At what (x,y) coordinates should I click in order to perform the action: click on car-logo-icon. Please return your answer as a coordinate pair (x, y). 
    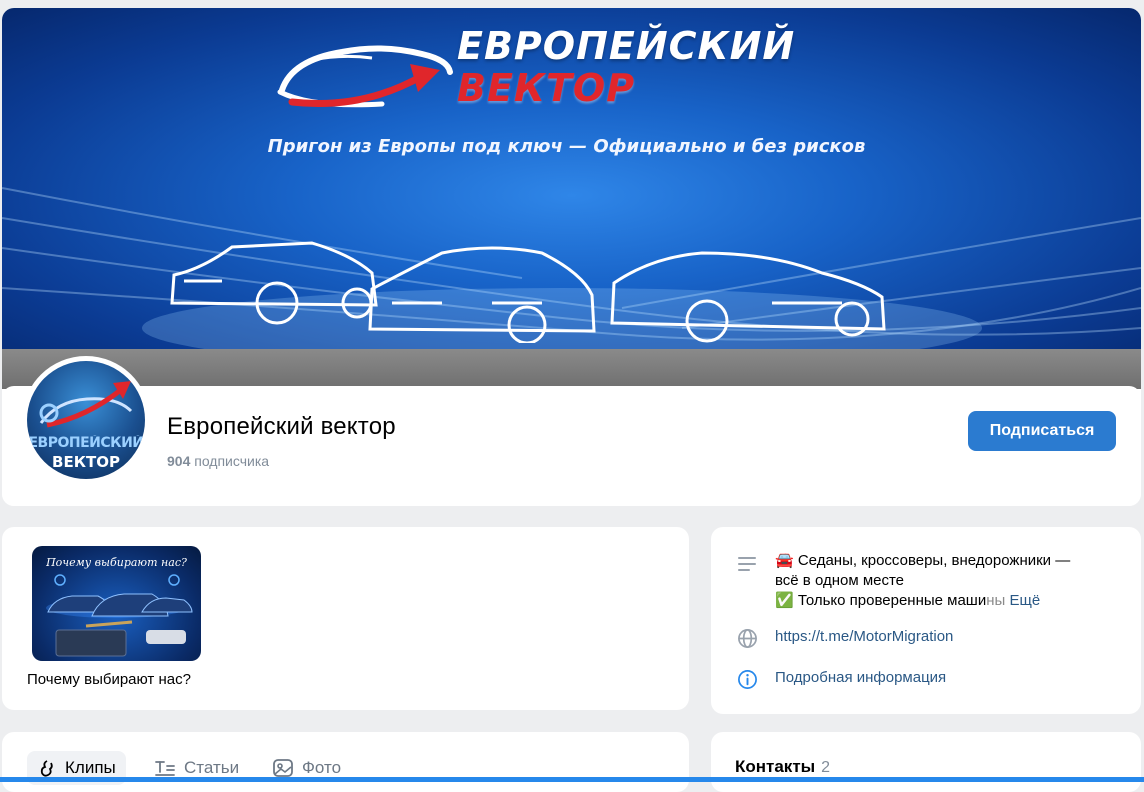
    Looking at the image, I should click on (365, 76).